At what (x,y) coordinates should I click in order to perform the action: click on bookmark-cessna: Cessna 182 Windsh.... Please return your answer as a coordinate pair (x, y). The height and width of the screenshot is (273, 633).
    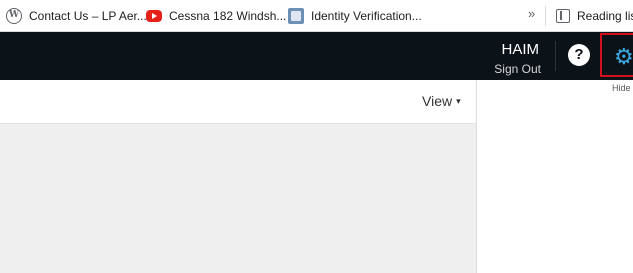
    Looking at the image, I should click on (216, 16).